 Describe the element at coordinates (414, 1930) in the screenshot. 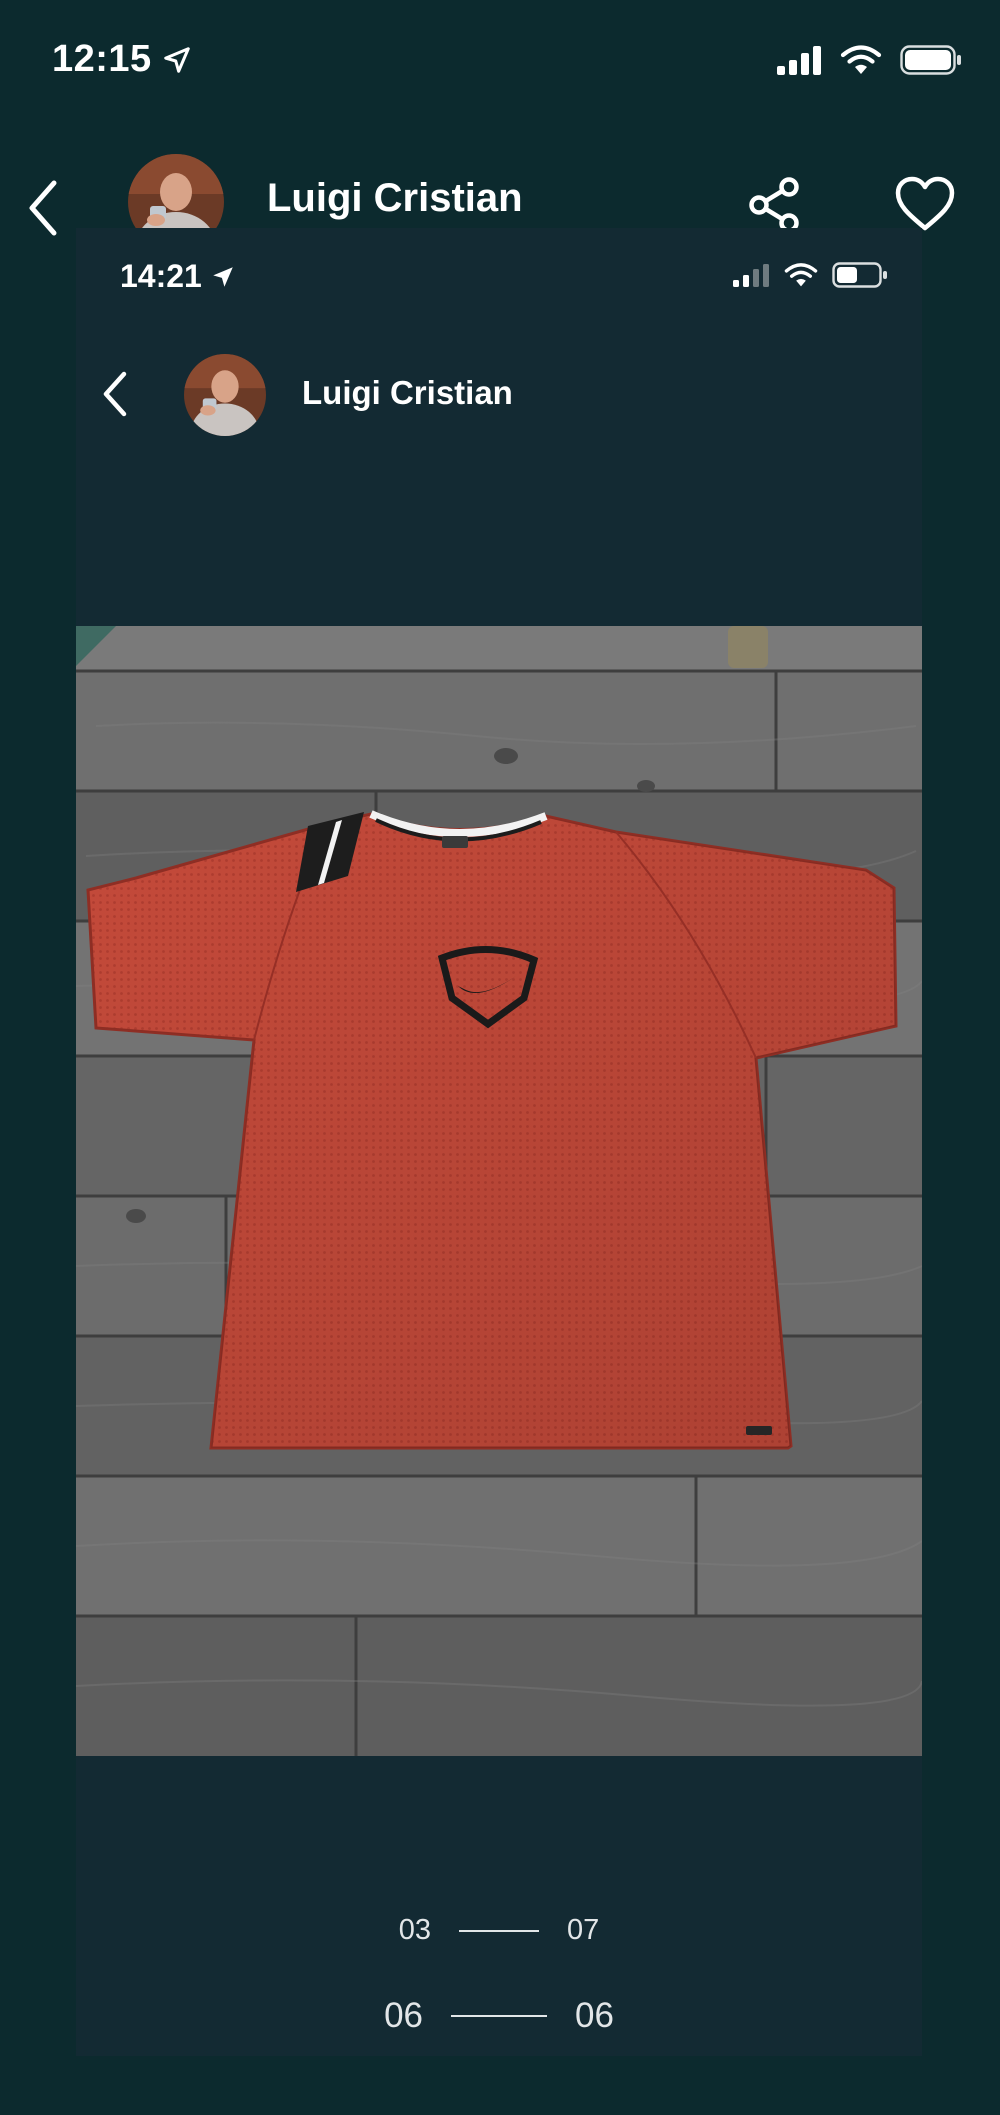

I see `dimension-start: 03` at that location.